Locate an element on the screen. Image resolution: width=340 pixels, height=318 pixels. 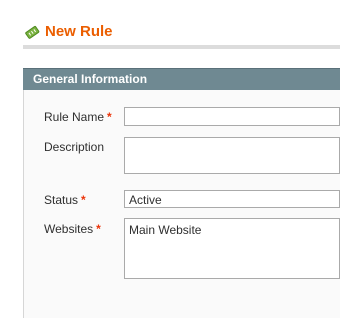
new-rule-icon is located at coordinates (32, 32).